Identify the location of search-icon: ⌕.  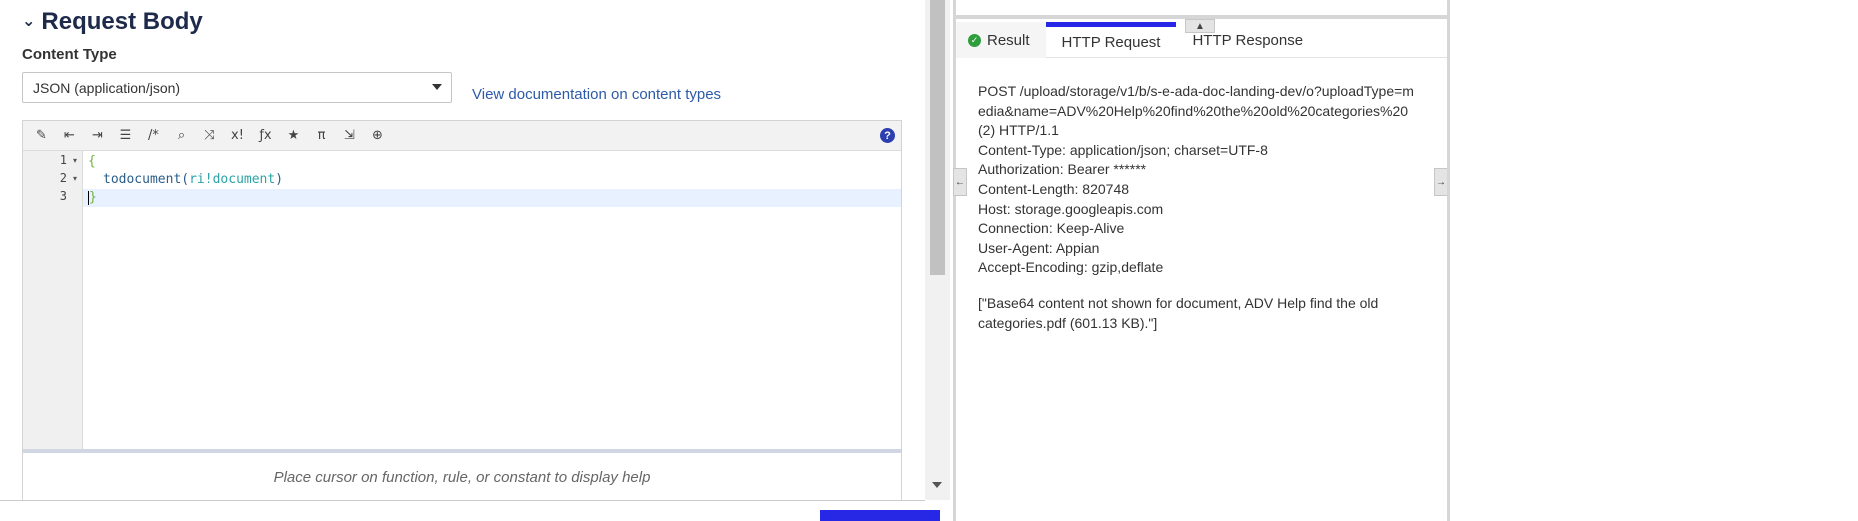
(181, 135).